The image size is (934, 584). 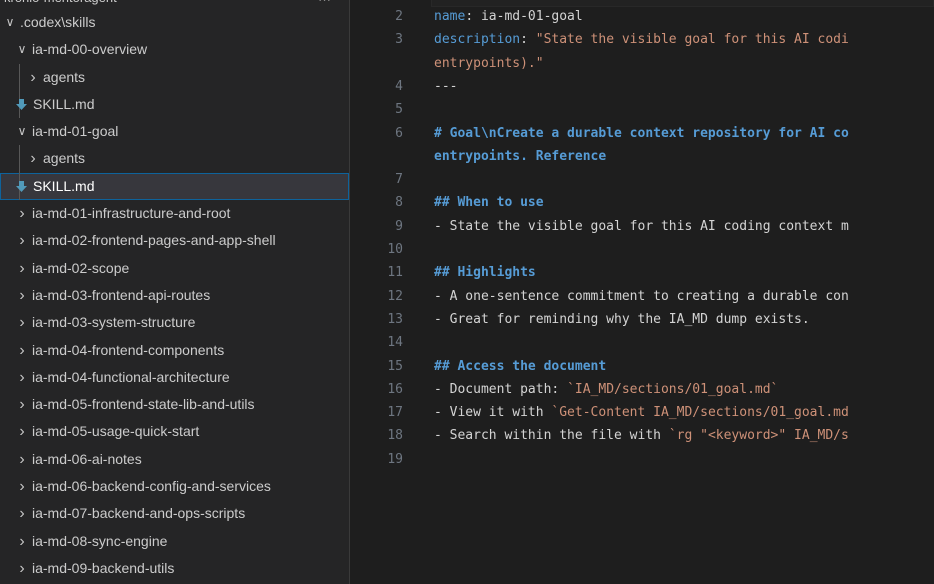 I want to click on tree-folder-item: › ia-md-05-usage-quick-start, so click(x=174, y=431).